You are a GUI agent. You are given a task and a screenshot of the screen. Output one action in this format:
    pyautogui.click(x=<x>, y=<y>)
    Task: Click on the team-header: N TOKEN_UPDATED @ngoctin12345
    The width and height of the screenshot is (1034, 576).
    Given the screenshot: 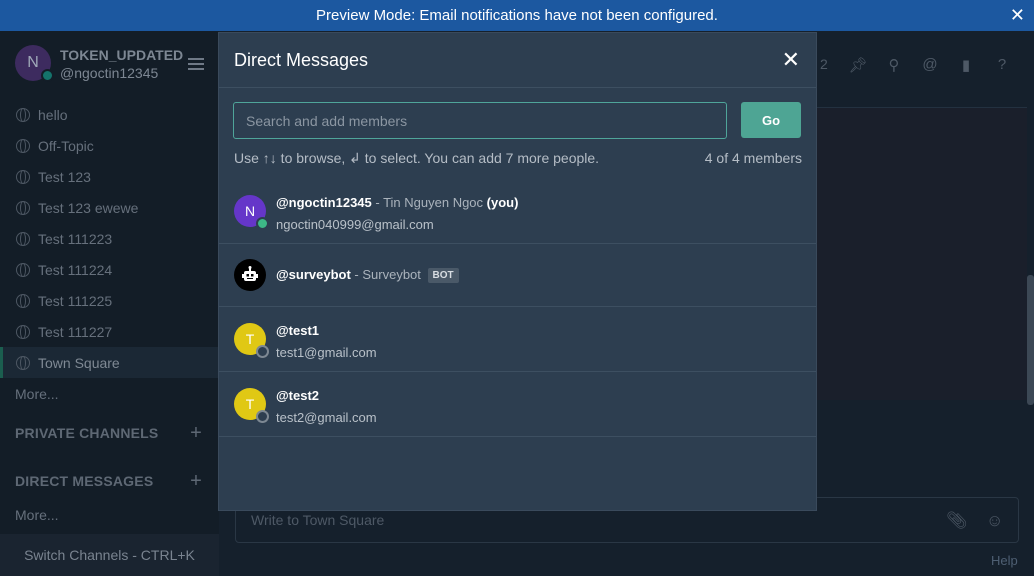 What is the action you would take?
    pyautogui.click(x=109, y=65)
    